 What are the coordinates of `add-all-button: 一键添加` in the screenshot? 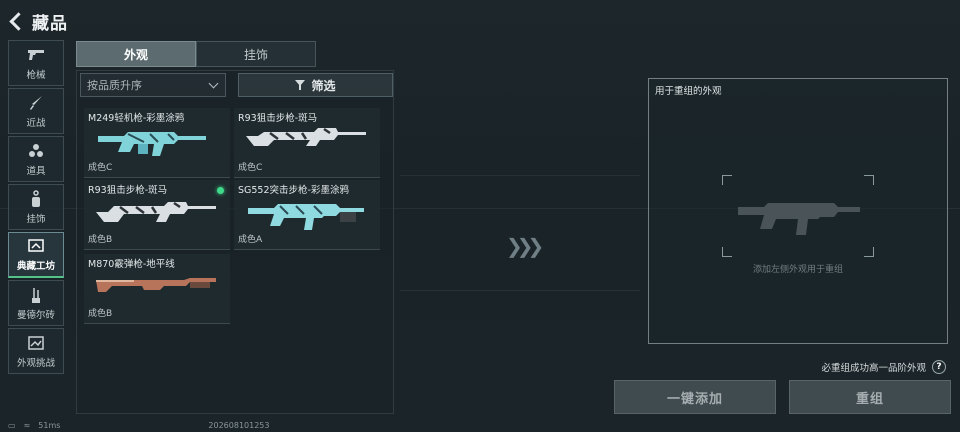 It's located at (695, 397).